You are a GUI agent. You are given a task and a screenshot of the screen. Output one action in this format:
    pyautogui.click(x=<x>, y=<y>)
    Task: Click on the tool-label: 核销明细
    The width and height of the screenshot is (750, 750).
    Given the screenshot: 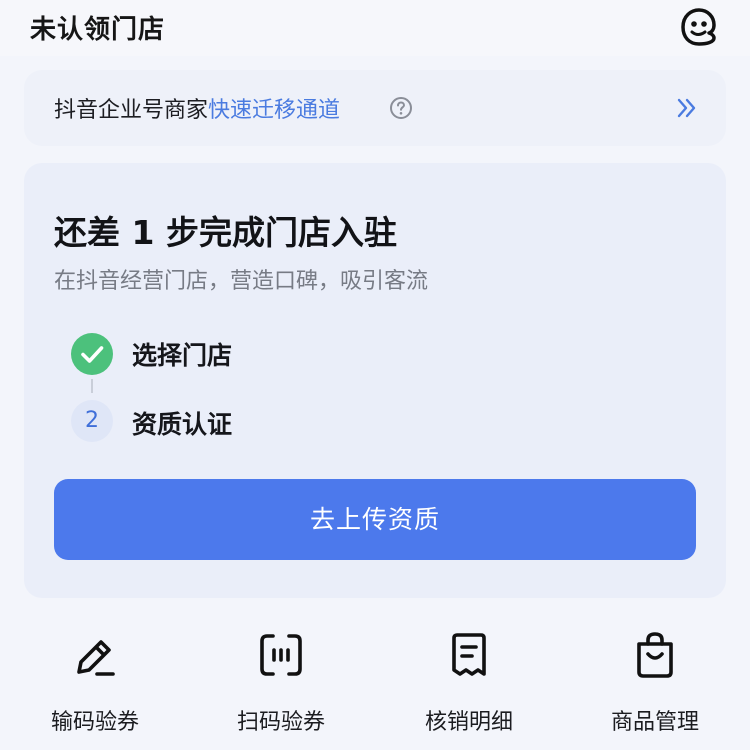 What is the action you would take?
    pyautogui.click(x=468, y=722)
    